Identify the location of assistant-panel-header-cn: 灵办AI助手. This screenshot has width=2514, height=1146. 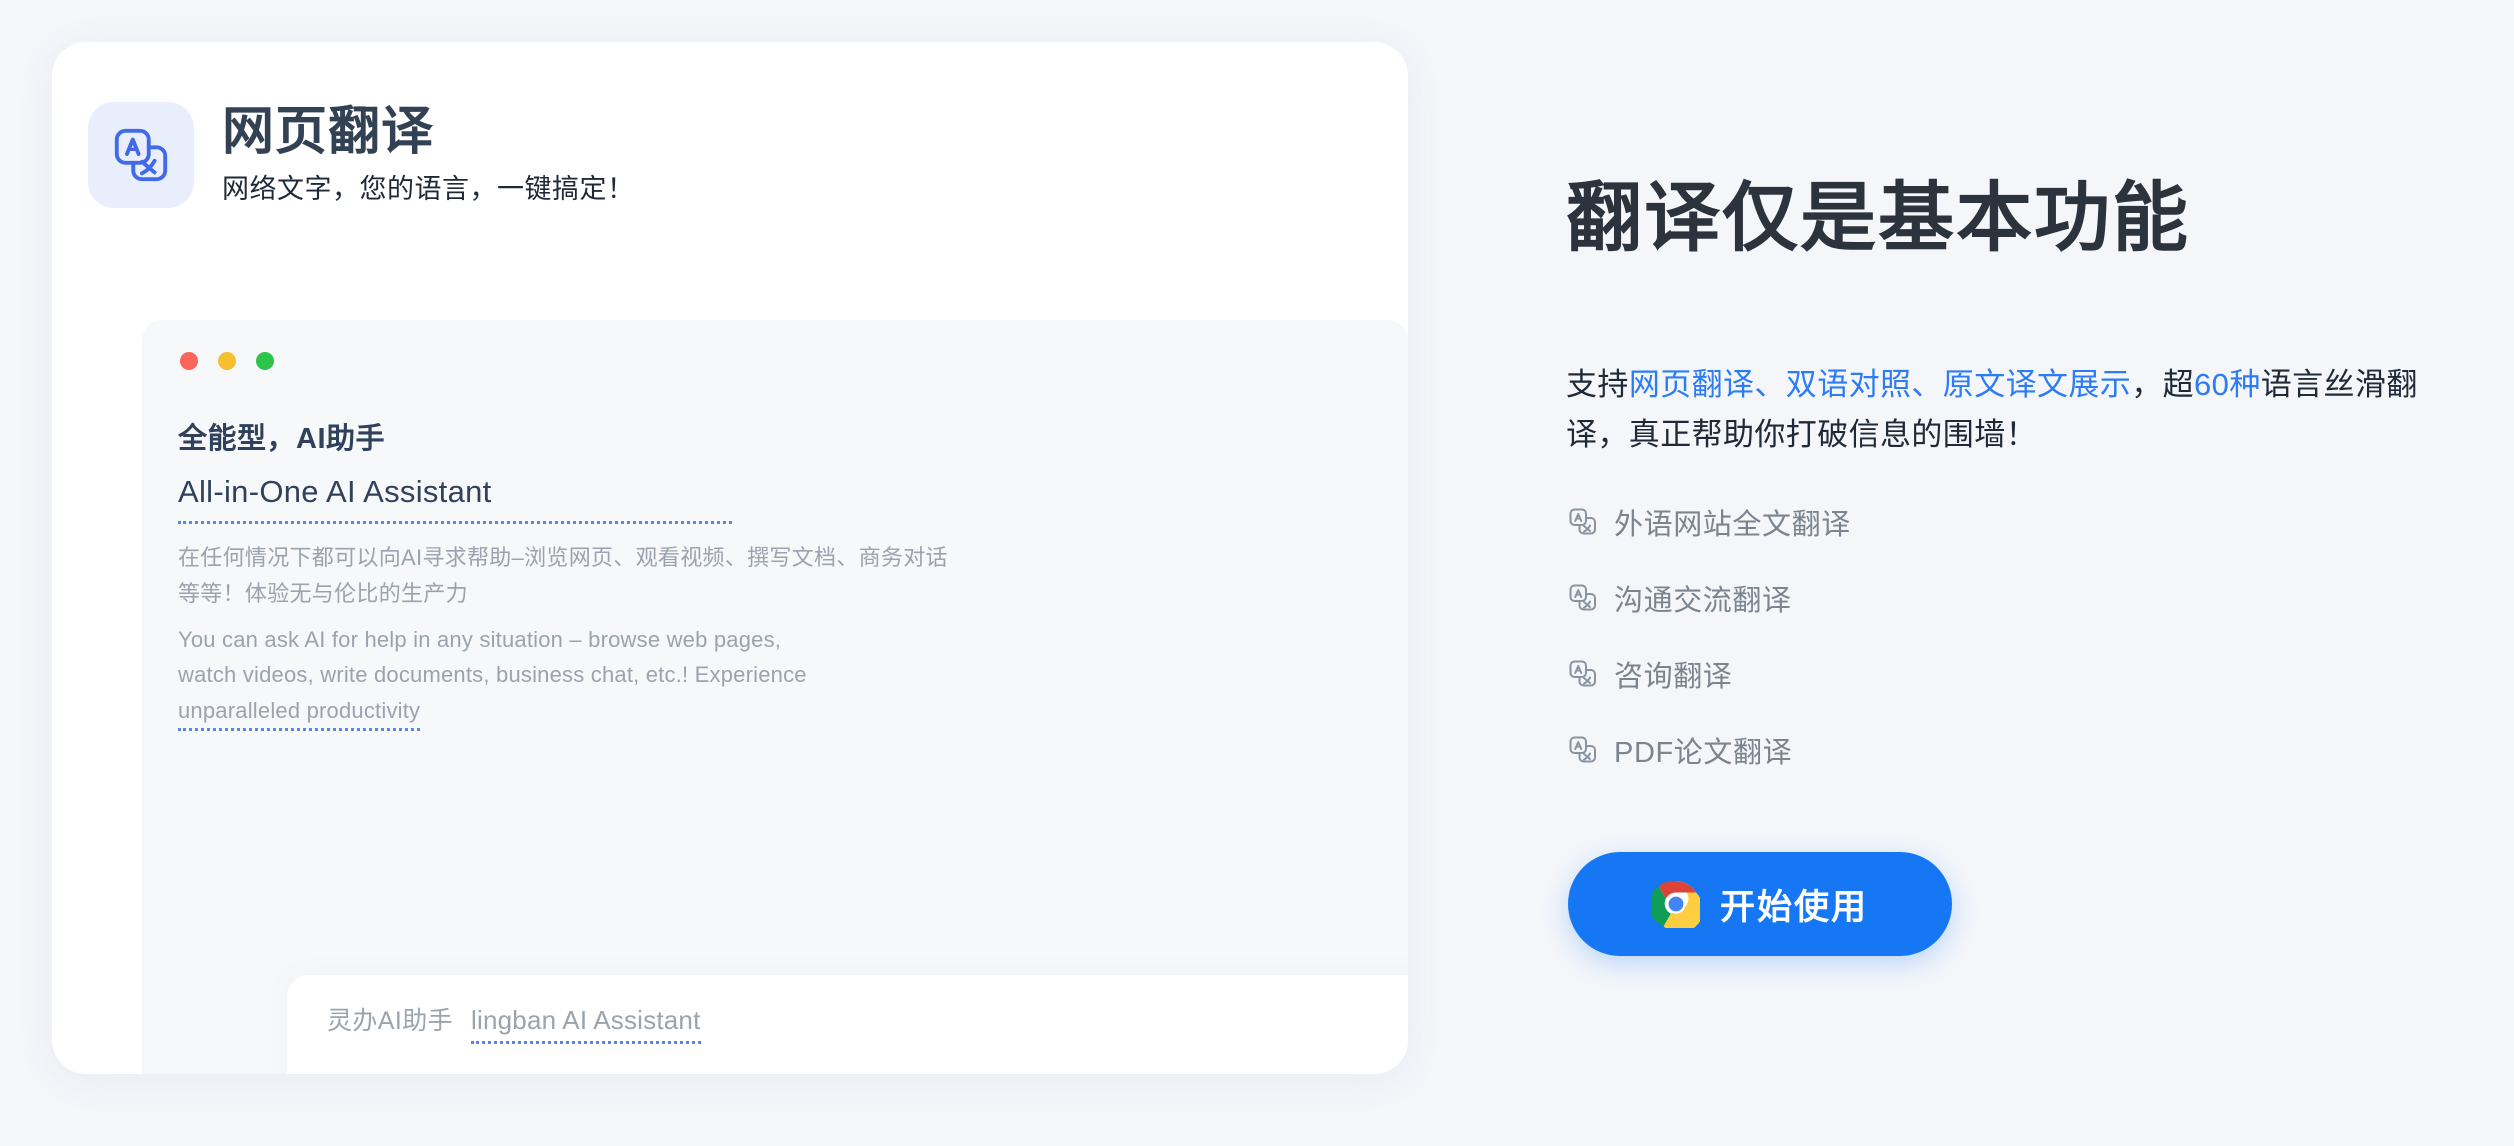
(390, 1021).